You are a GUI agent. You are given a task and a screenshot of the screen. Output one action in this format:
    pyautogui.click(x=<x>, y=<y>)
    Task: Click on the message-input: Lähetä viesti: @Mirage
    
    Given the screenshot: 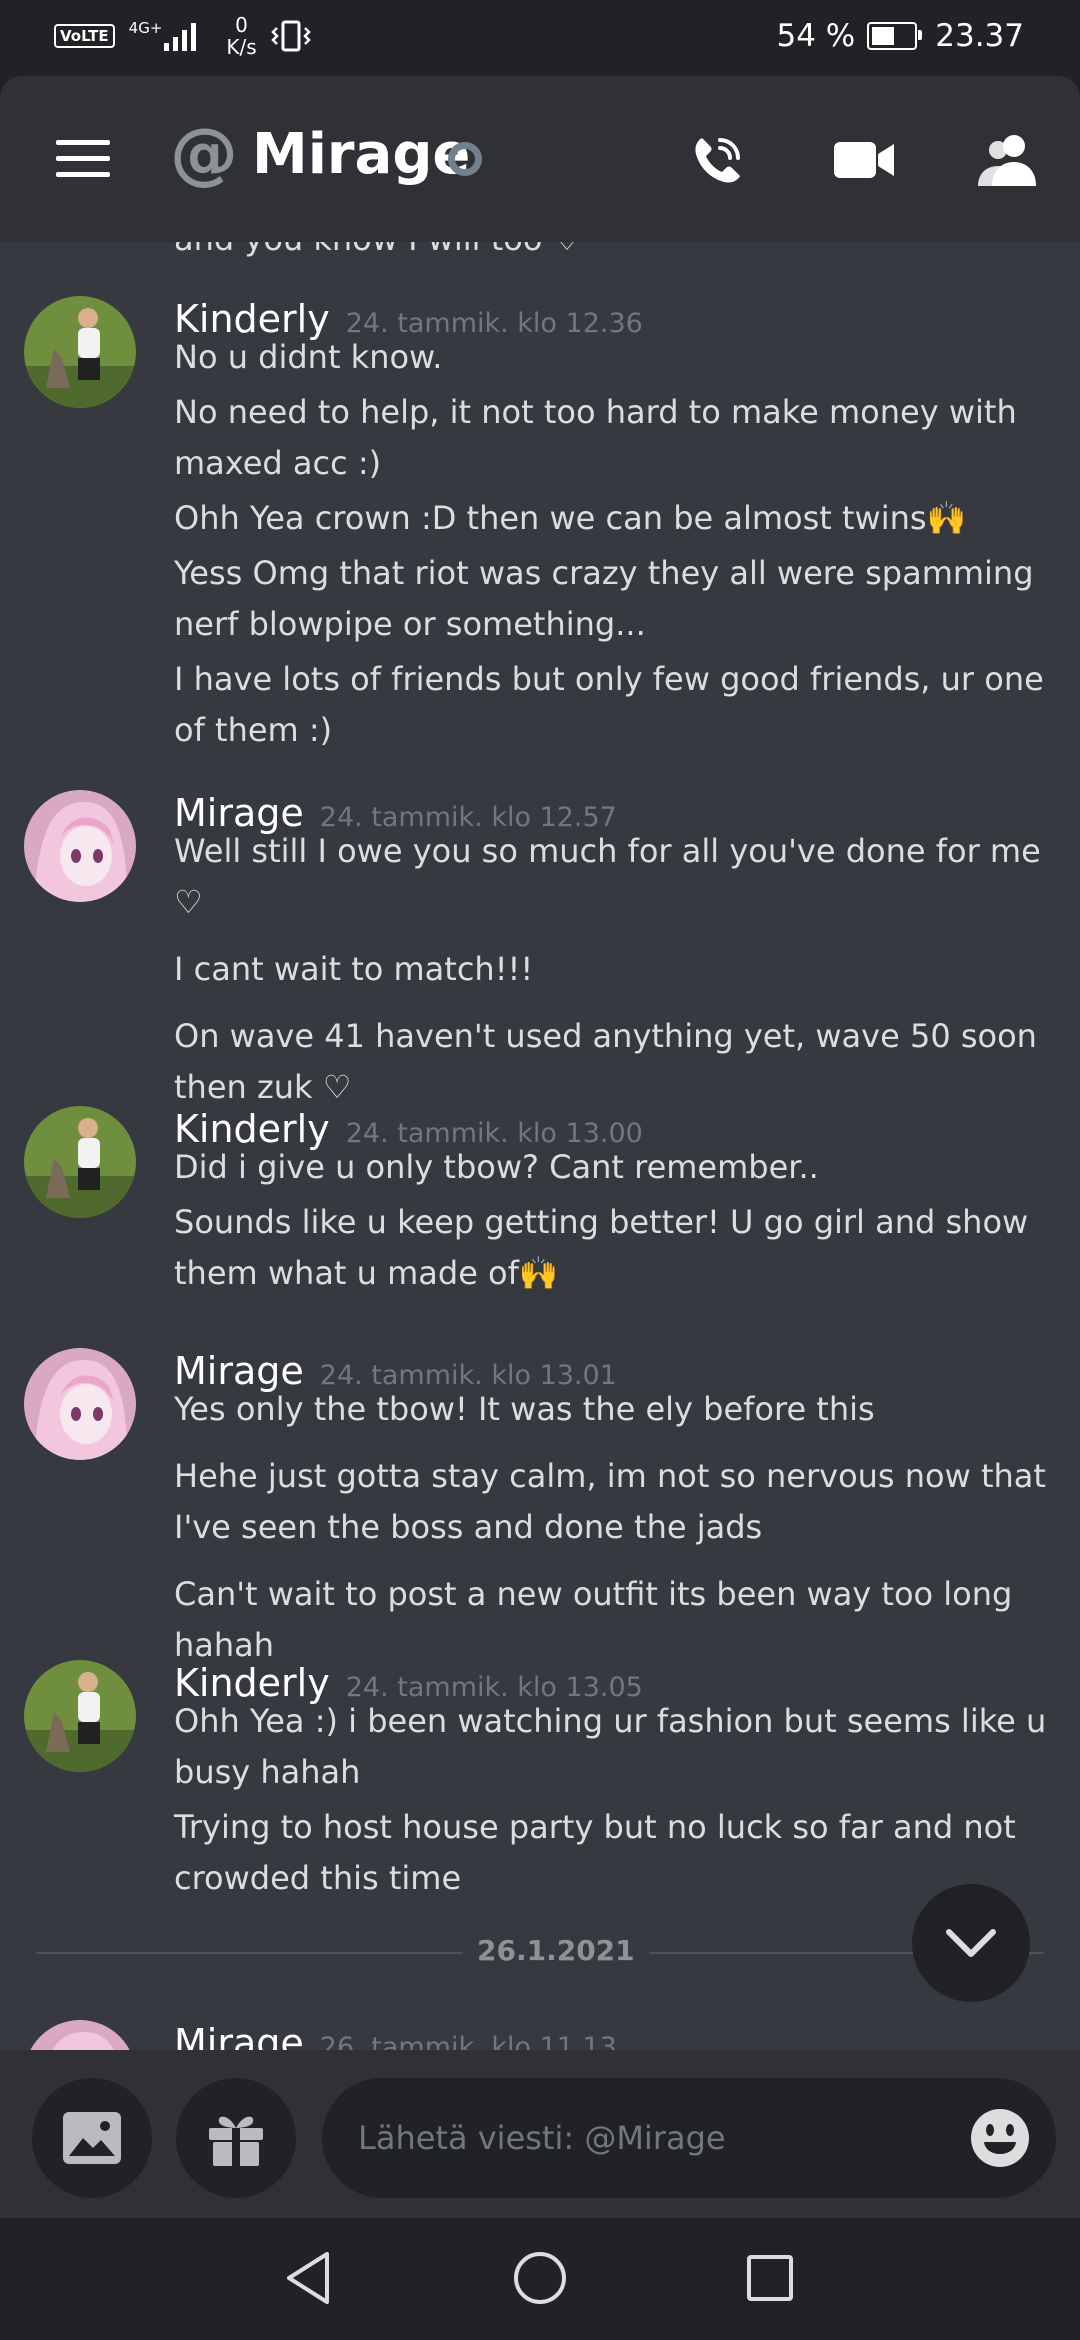 What is the action you would take?
    pyautogui.click(x=689, y=2138)
    